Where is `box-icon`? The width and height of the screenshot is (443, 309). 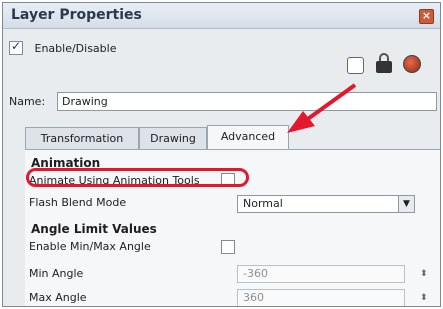 box-icon is located at coordinates (355, 65).